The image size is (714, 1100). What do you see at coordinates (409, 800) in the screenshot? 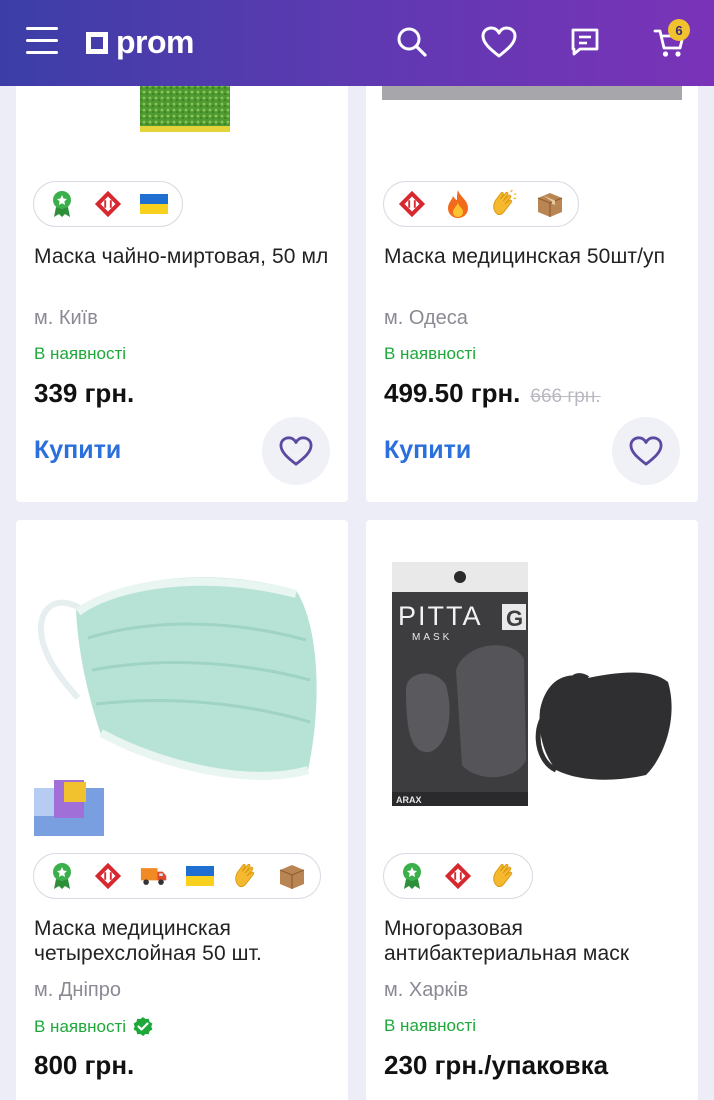
I see `arax-maker-text: ARAX` at bounding box center [409, 800].